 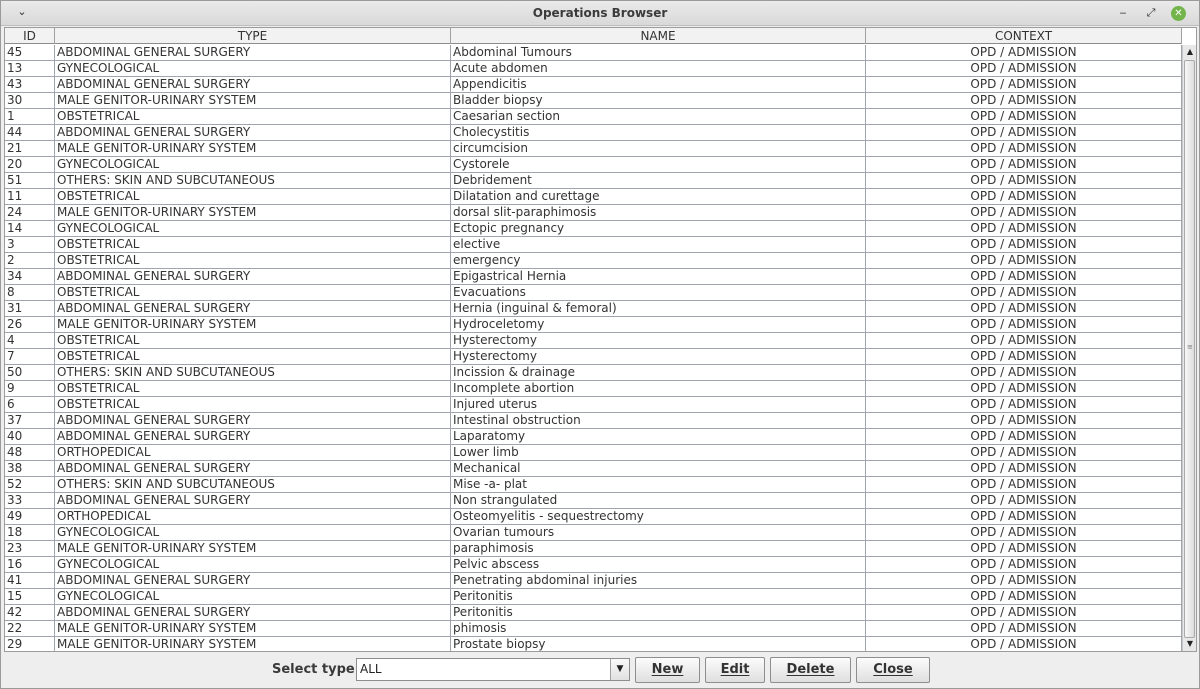 I want to click on cell-id: 52, so click(x=30, y=485).